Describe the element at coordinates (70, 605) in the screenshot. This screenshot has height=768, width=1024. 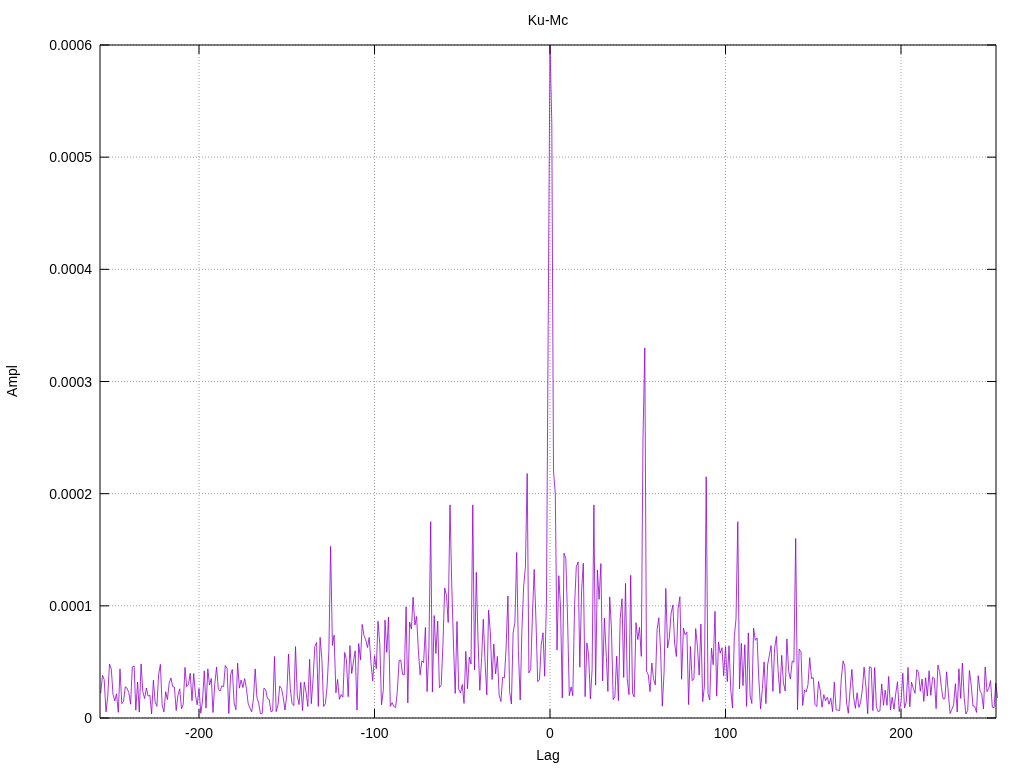
I see `tick-label: 0.0001` at that location.